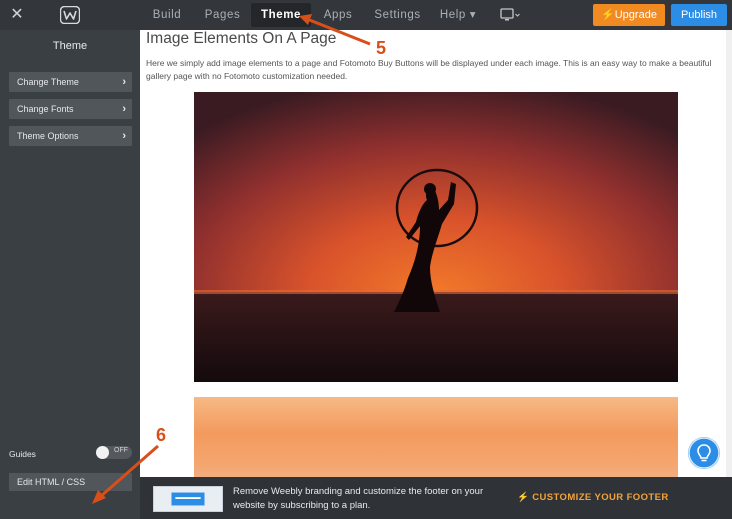 The width and height of the screenshot is (732, 519). What do you see at coordinates (121, 450) in the screenshot?
I see `toggle-state: OFF` at bounding box center [121, 450].